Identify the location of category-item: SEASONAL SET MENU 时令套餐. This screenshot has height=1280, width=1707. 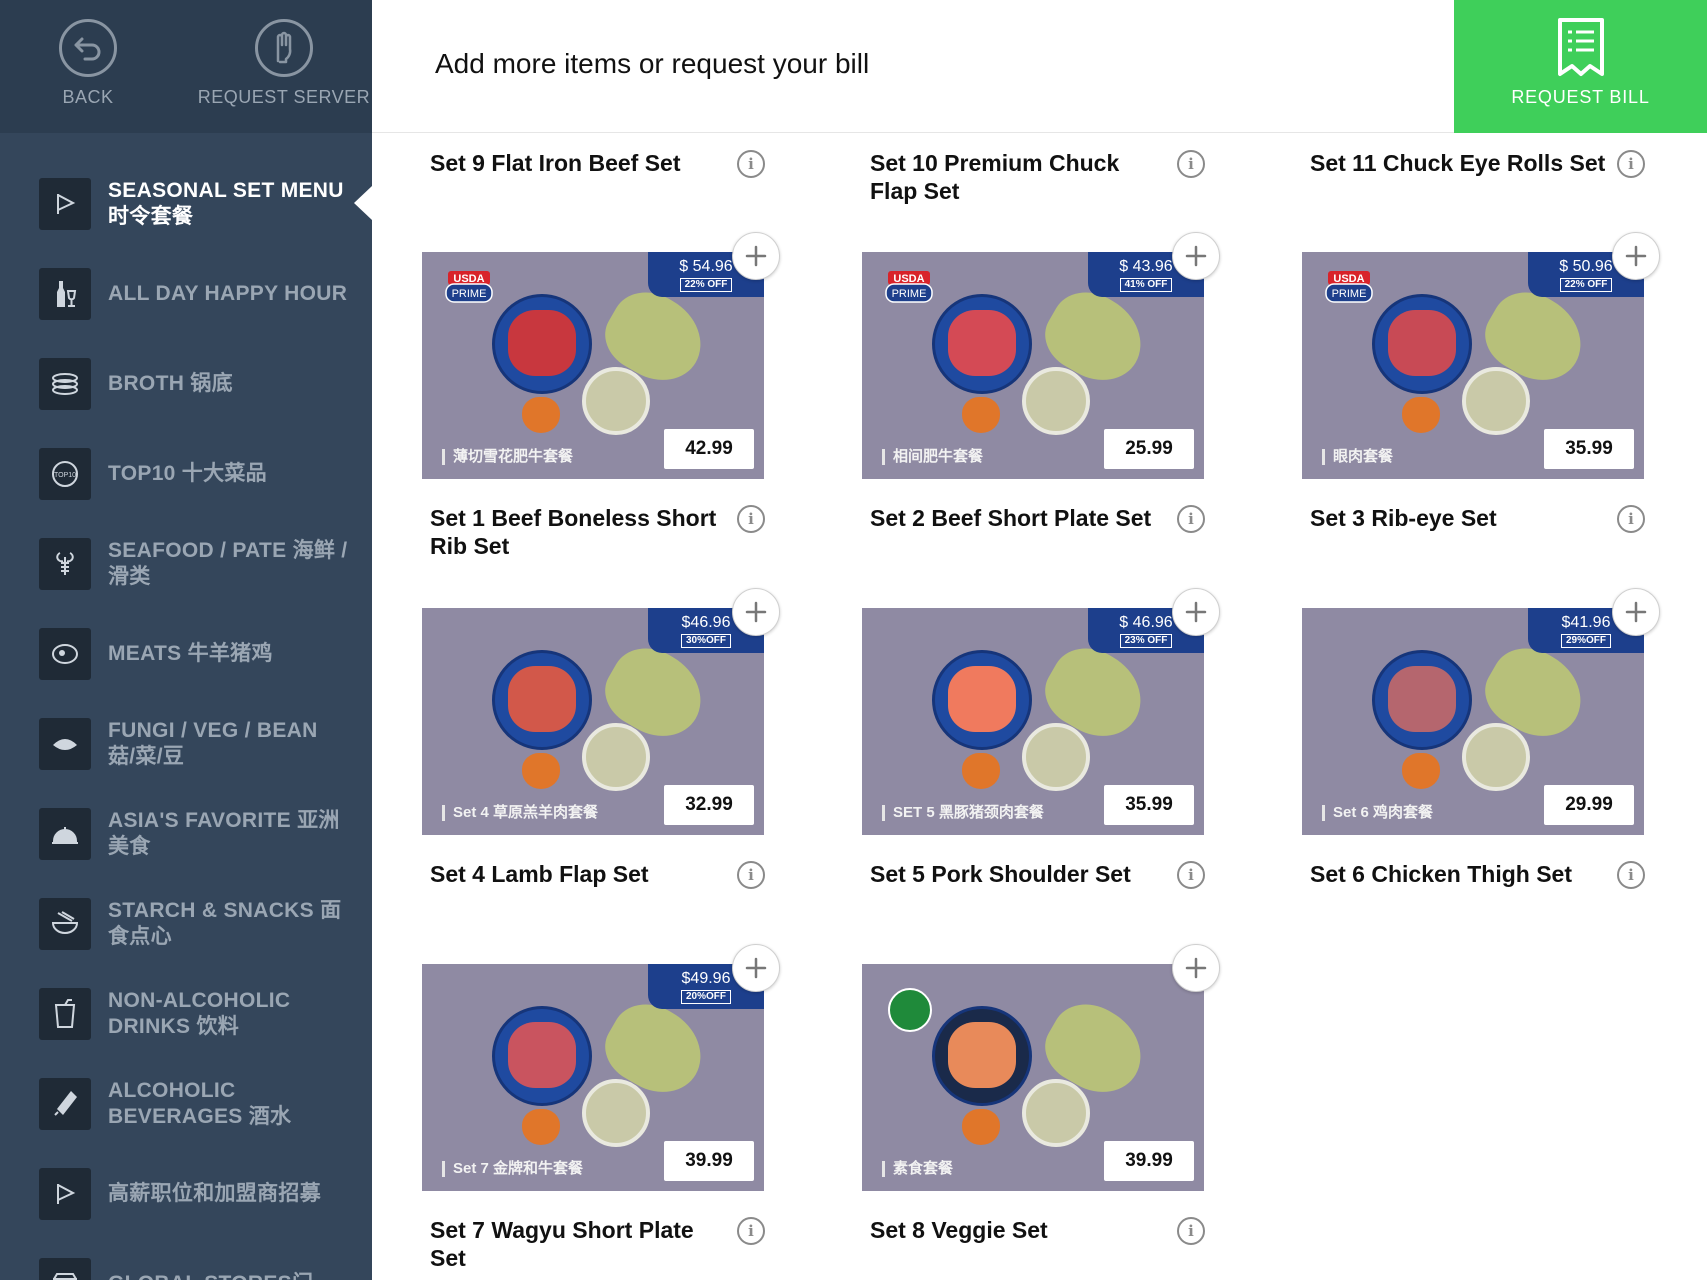
(186, 204).